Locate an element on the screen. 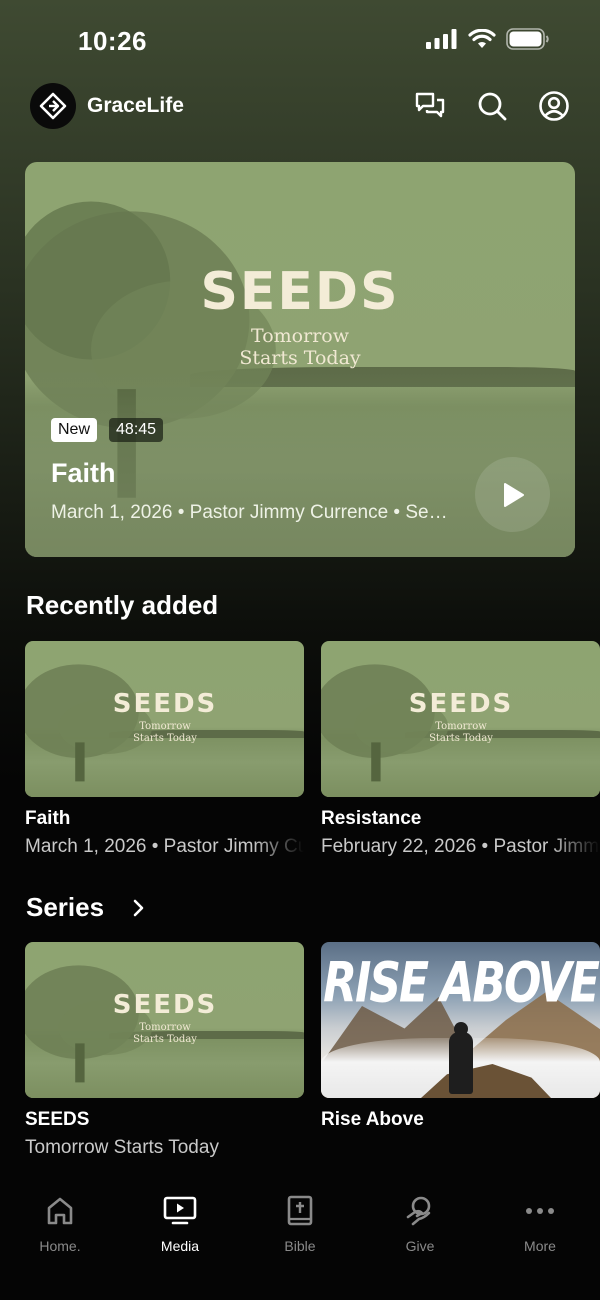 The image size is (600, 1300). card-meta: March 1, 2026 • Pastor Jimmy Currence is located at coordinates (164, 846).